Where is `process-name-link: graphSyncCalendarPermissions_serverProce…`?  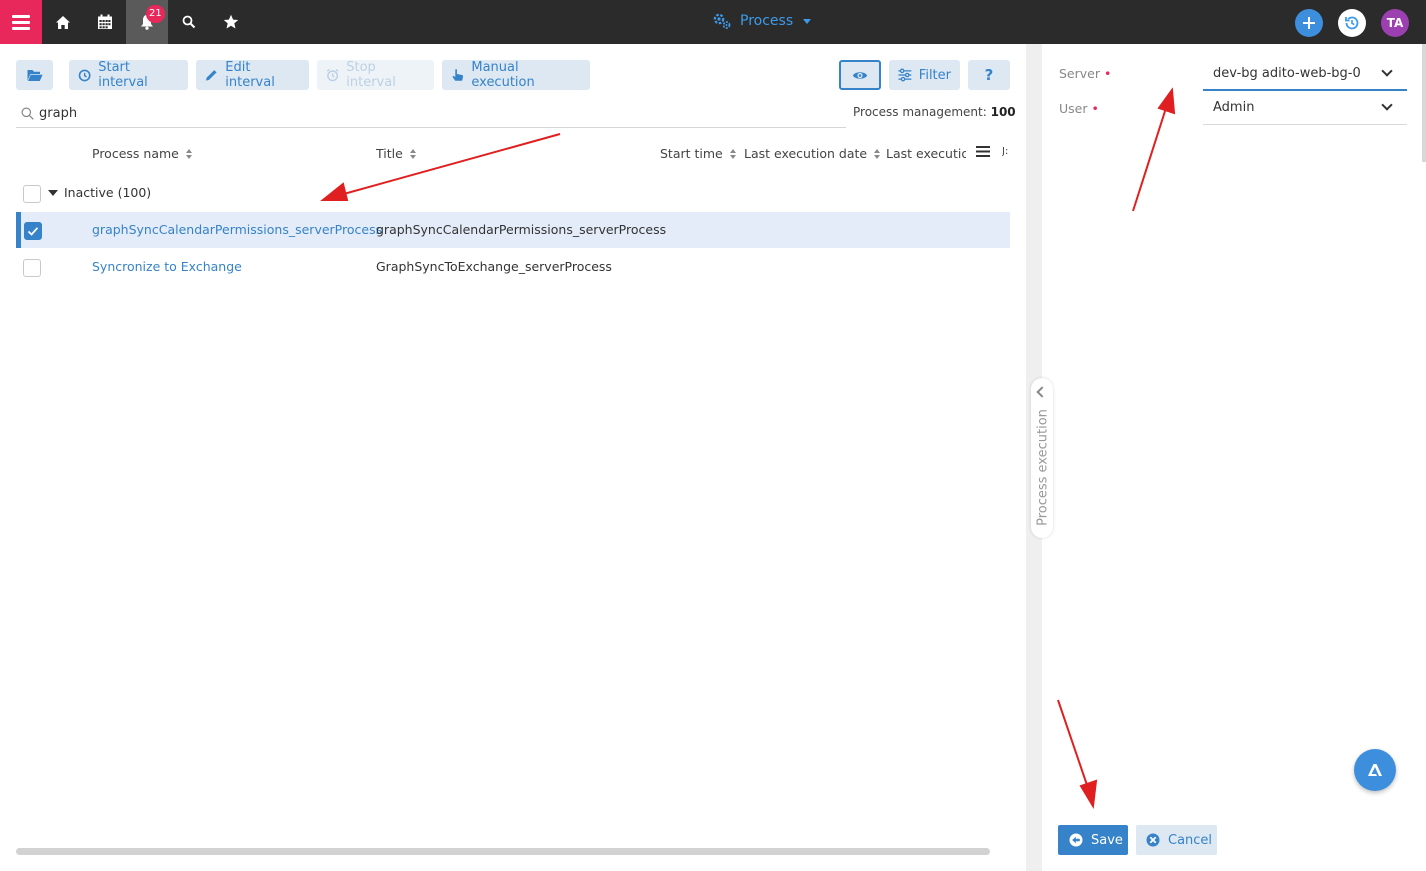
process-name-link: graphSyncCalendarPermissions_serverProce… is located at coordinates (237, 229).